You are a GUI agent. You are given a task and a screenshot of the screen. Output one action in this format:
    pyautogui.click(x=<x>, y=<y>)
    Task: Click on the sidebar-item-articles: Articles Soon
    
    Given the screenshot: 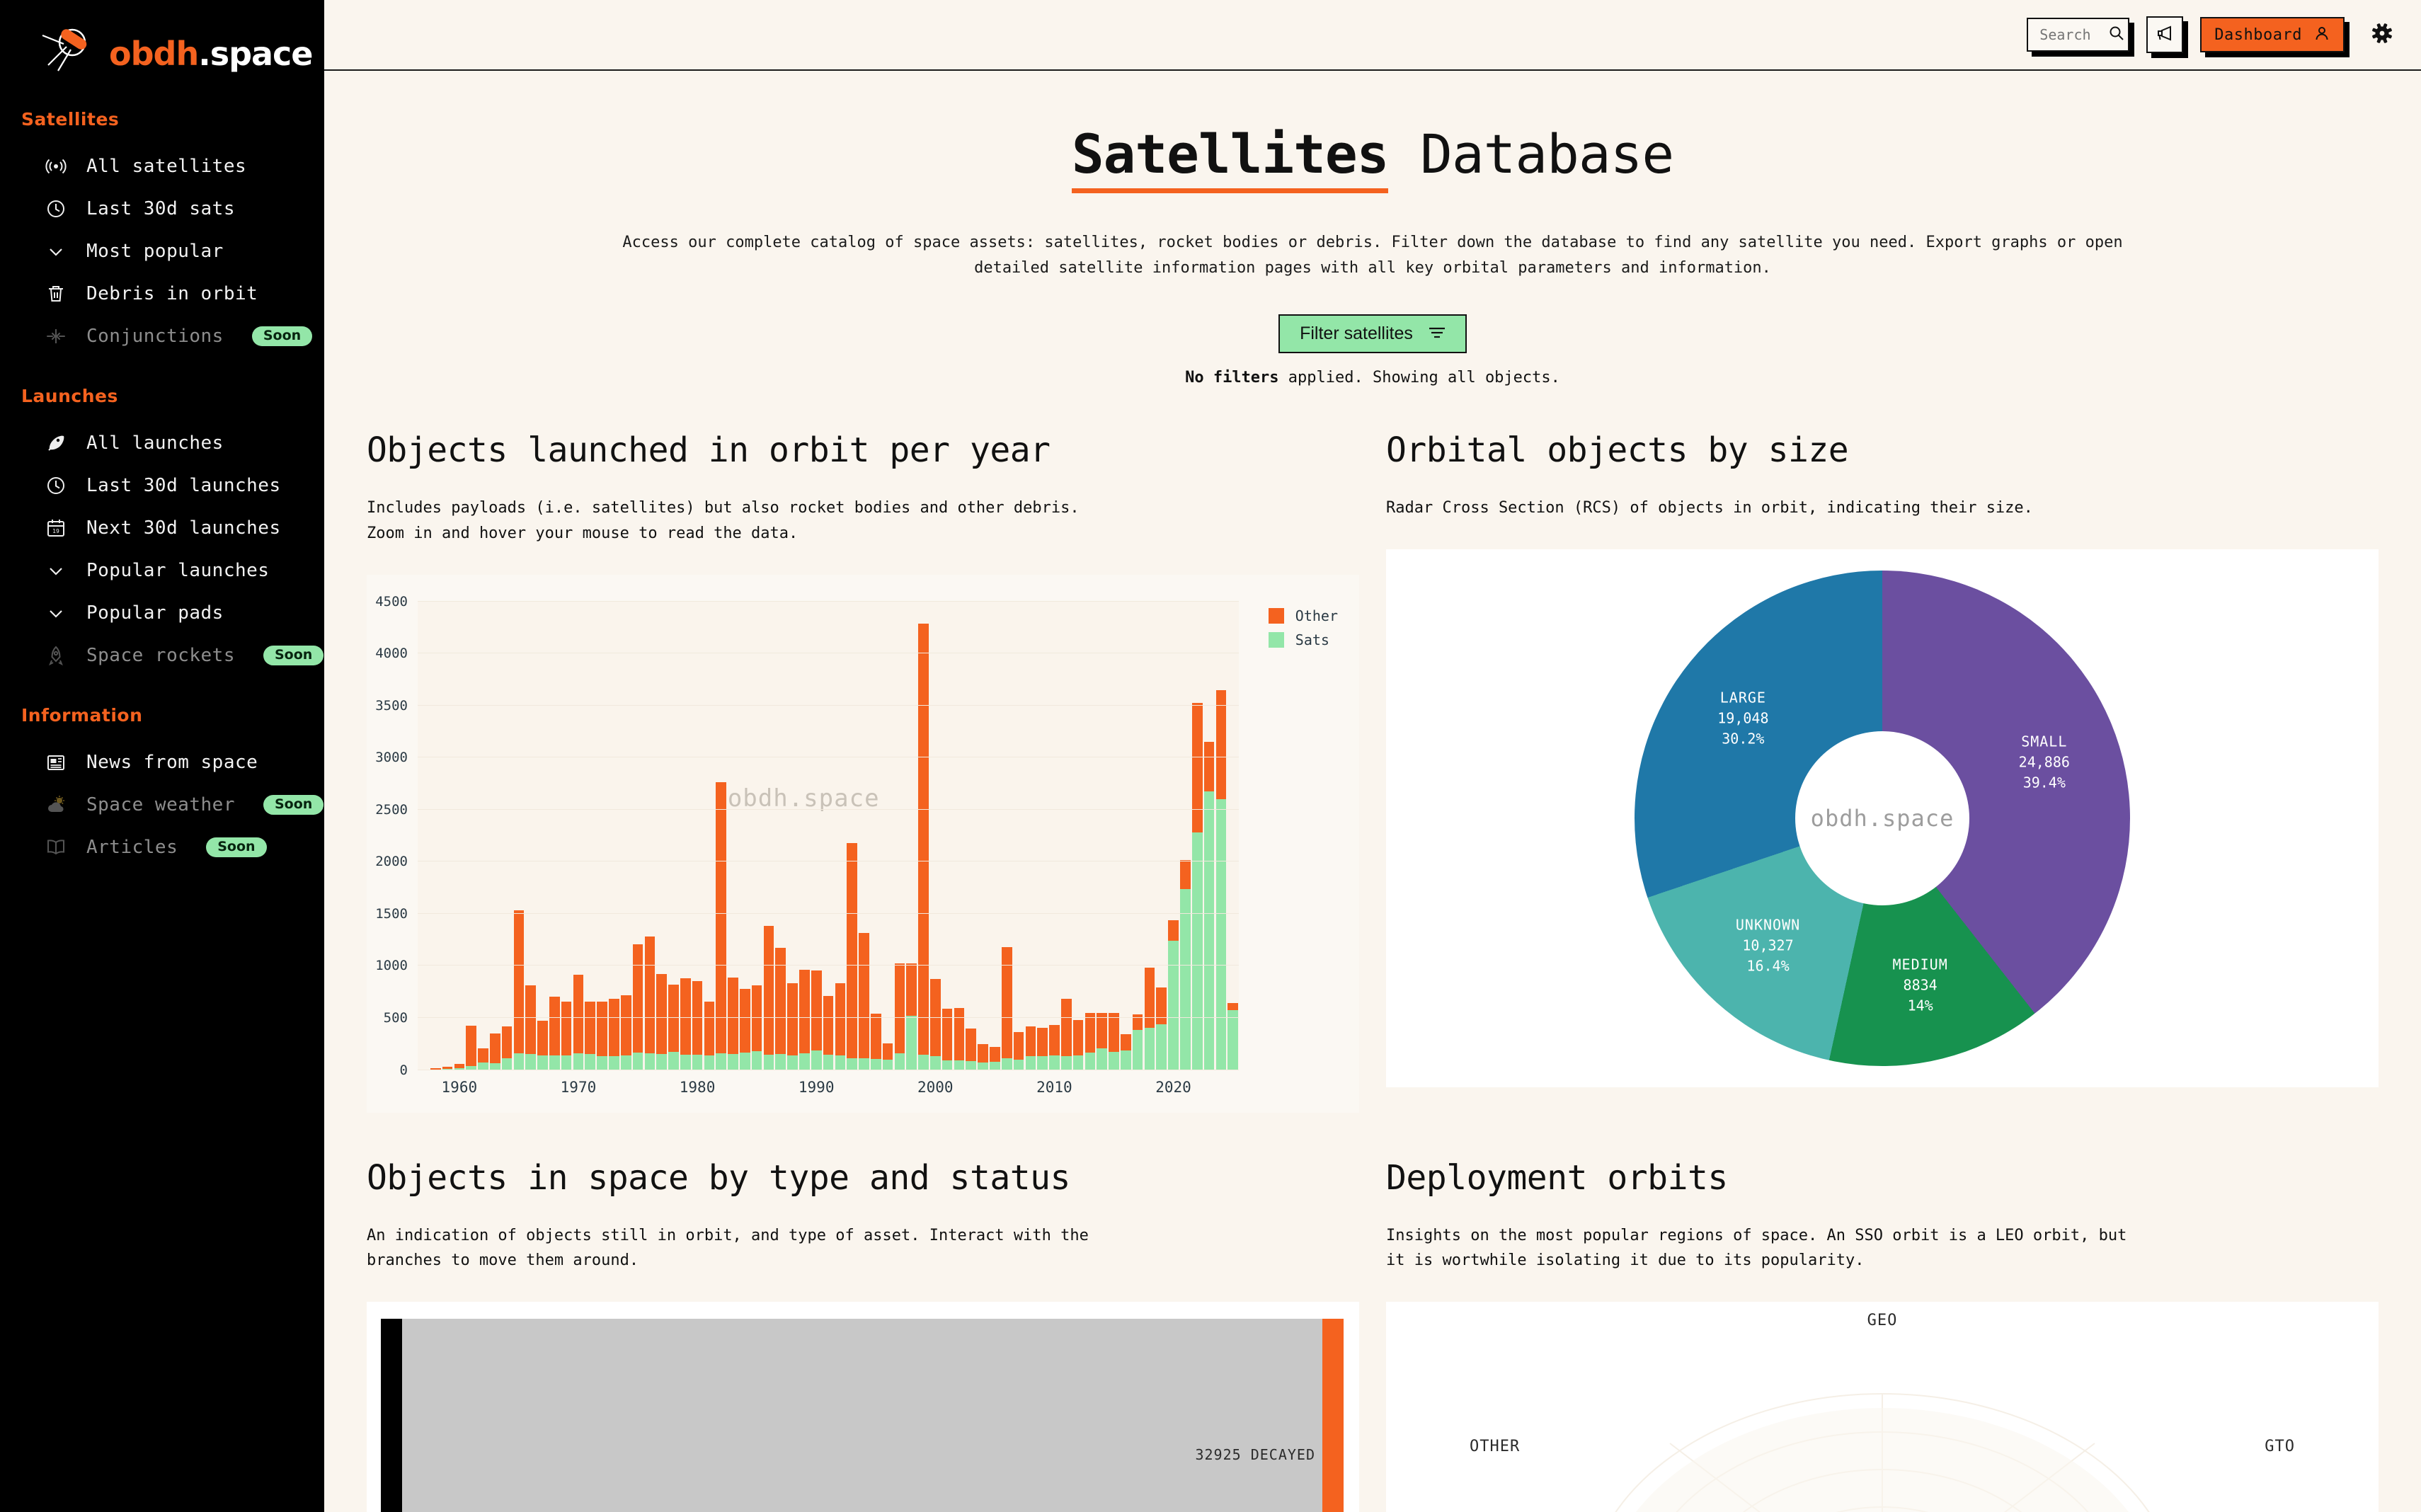 What is the action you would take?
    pyautogui.click(x=162, y=847)
    